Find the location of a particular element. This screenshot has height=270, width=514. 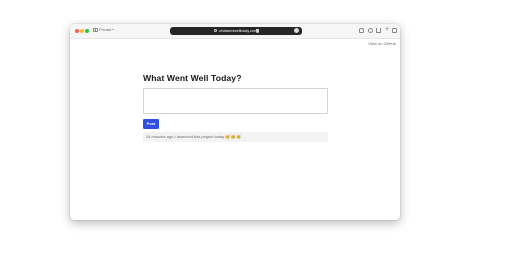

reload-icon is located at coordinates (296, 30).